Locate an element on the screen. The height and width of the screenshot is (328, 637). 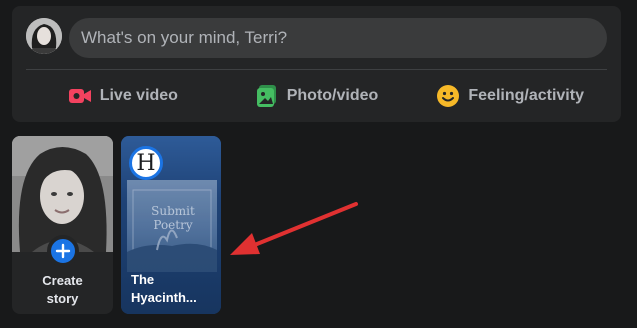
live-video-icon is located at coordinates (80, 96).